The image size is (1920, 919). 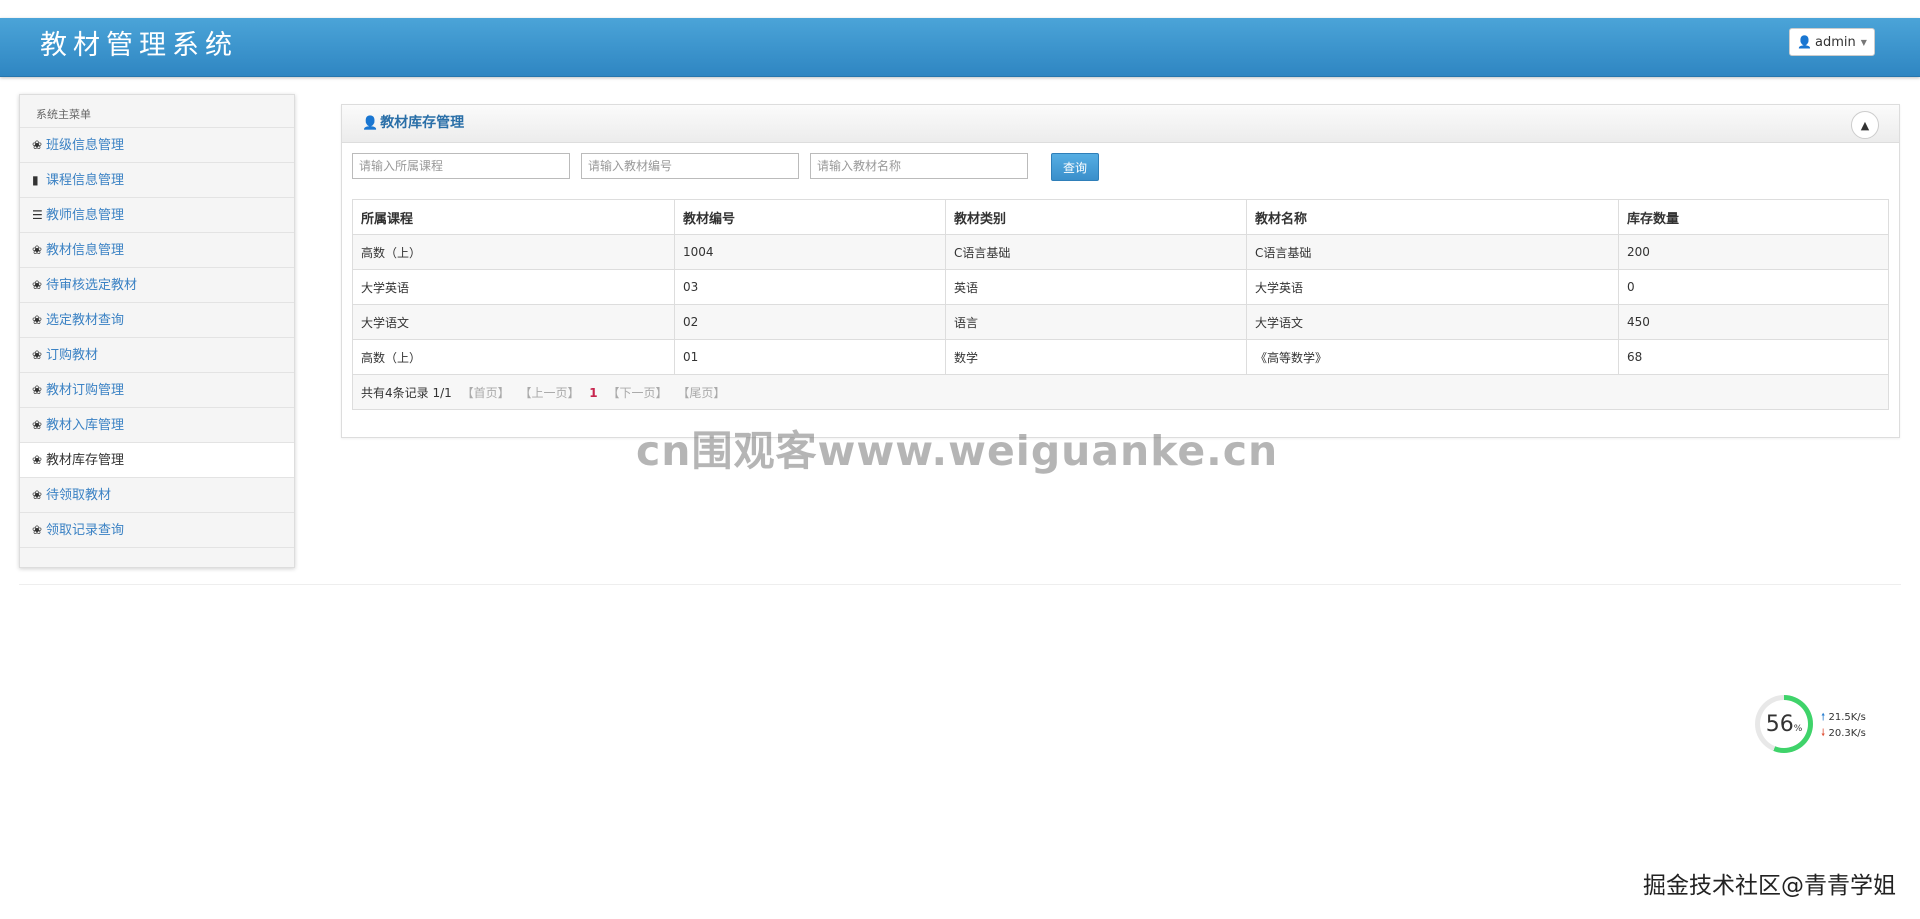 I want to click on pagination: 共有4条记录 1/1 【首页】 【上一页】 1 【下一页】 【尾页】, so click(x=1120, y=392).